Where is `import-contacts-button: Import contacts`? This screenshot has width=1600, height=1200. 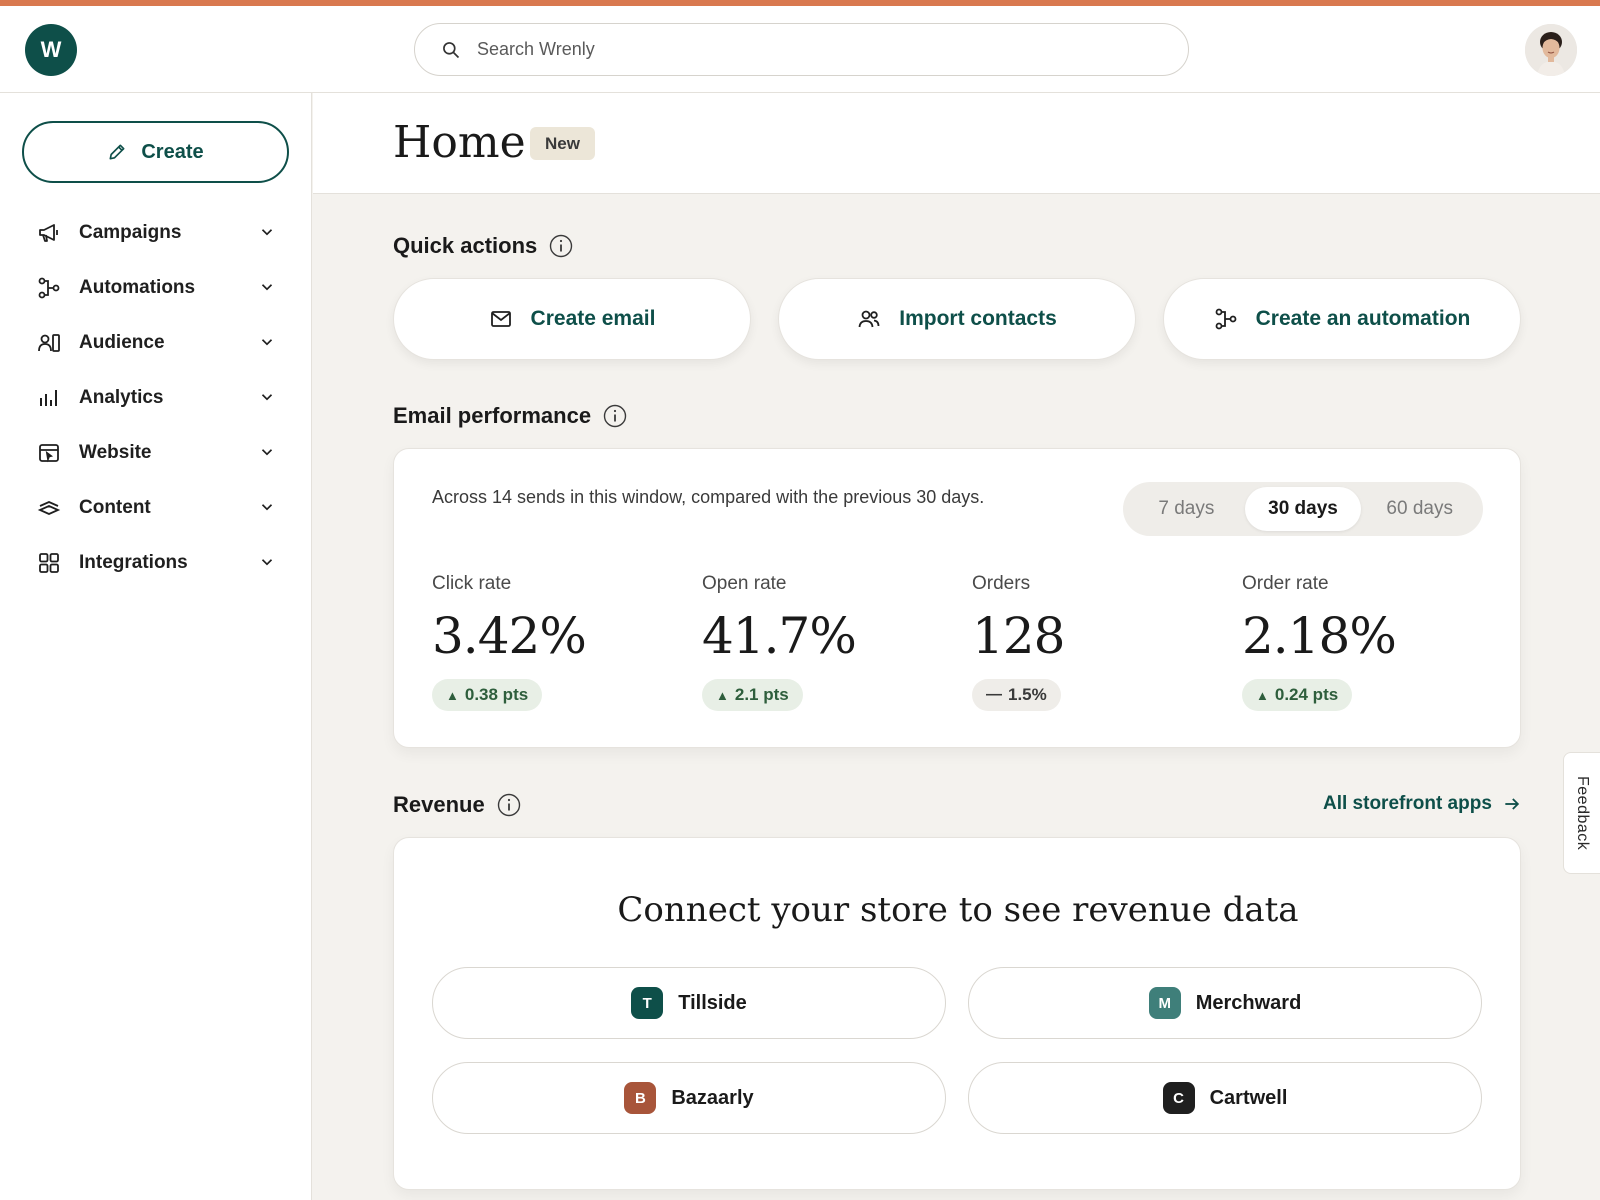 import-contacts-button: Import contacts is located at coordinates (957, 319).